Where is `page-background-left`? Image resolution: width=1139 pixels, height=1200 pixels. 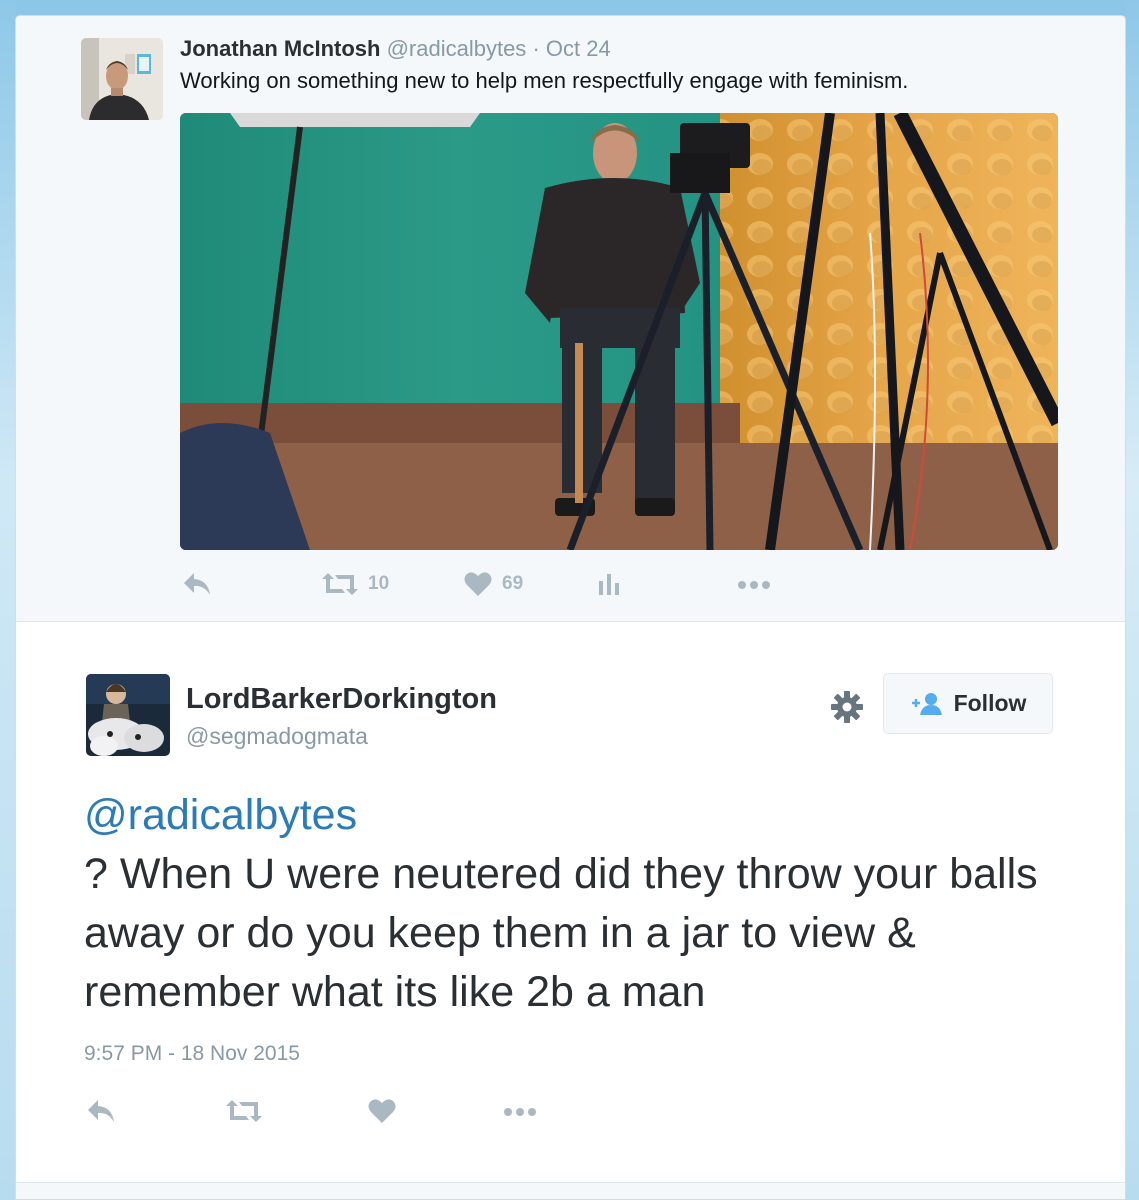
page-background-left is located at coordinates (8, 600).